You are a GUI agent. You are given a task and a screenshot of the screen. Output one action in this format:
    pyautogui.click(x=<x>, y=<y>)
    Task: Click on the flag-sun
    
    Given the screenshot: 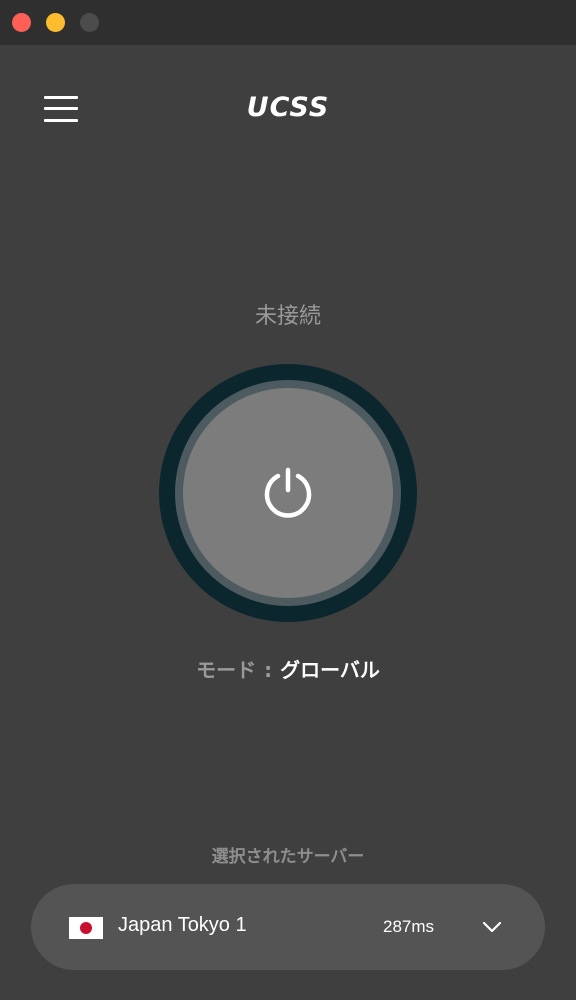 What is the action you would take?
    pyautogui.click(x=86, y=928)
    